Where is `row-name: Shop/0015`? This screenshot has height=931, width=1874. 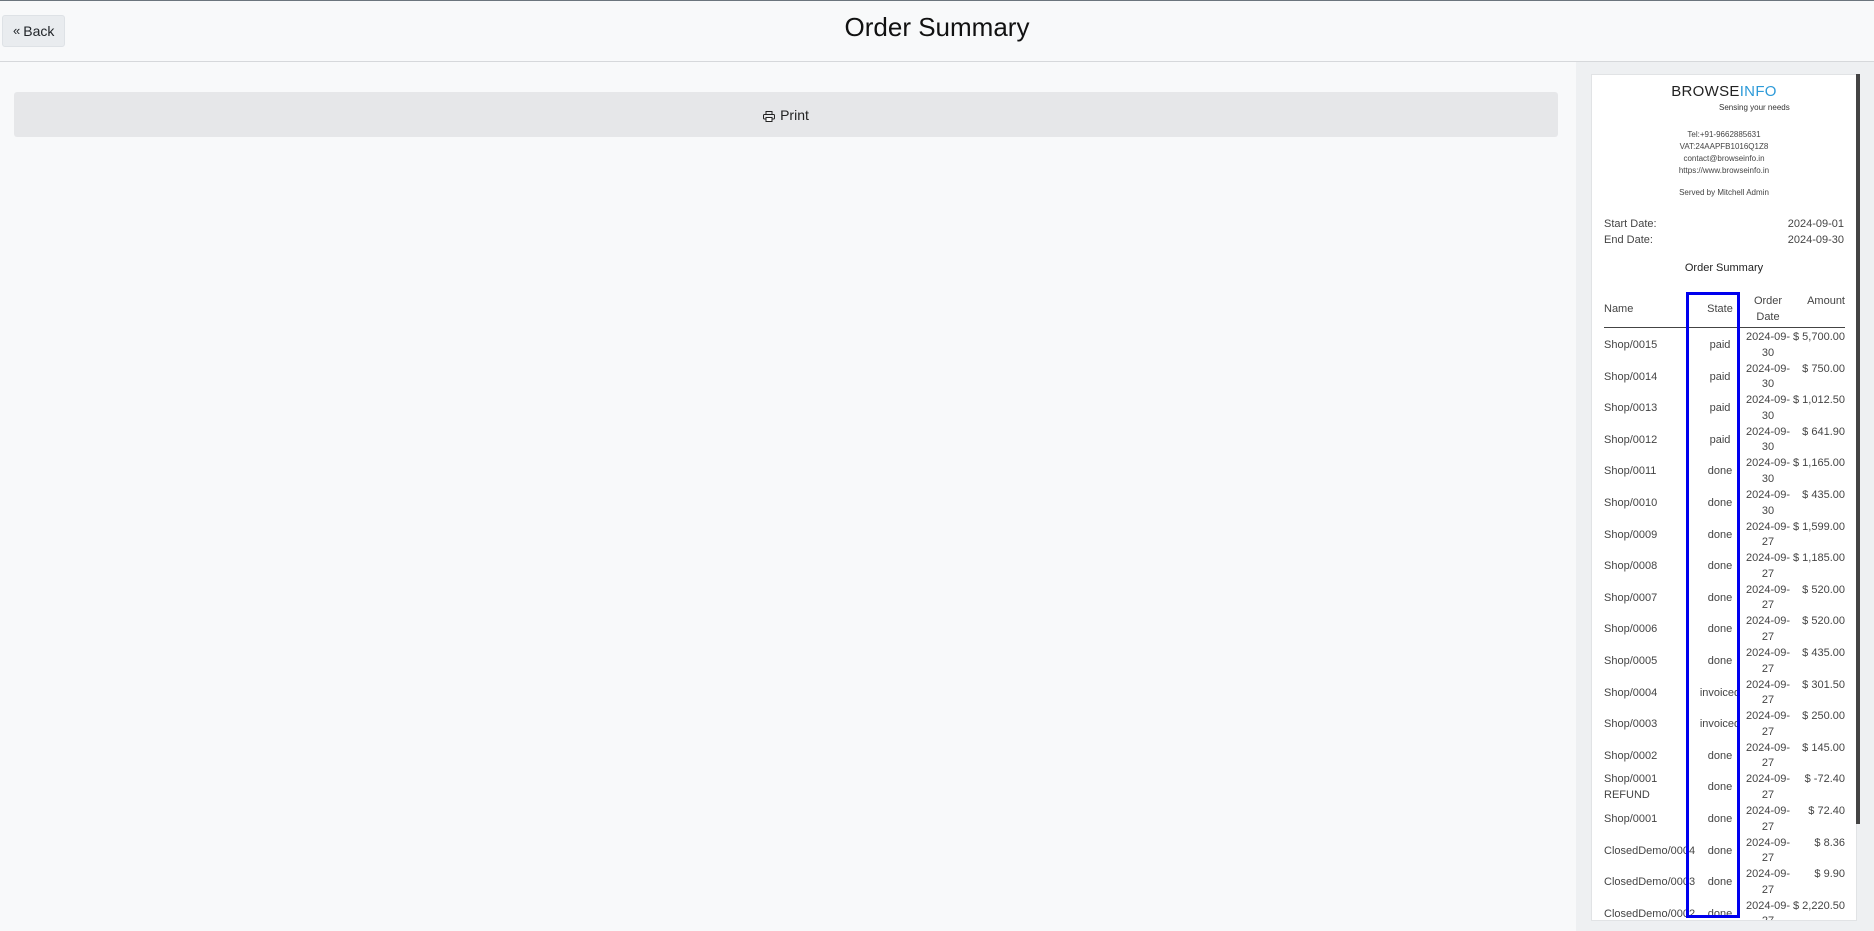 row-name: Shop/0015 is located at coordinates (1631, 345).